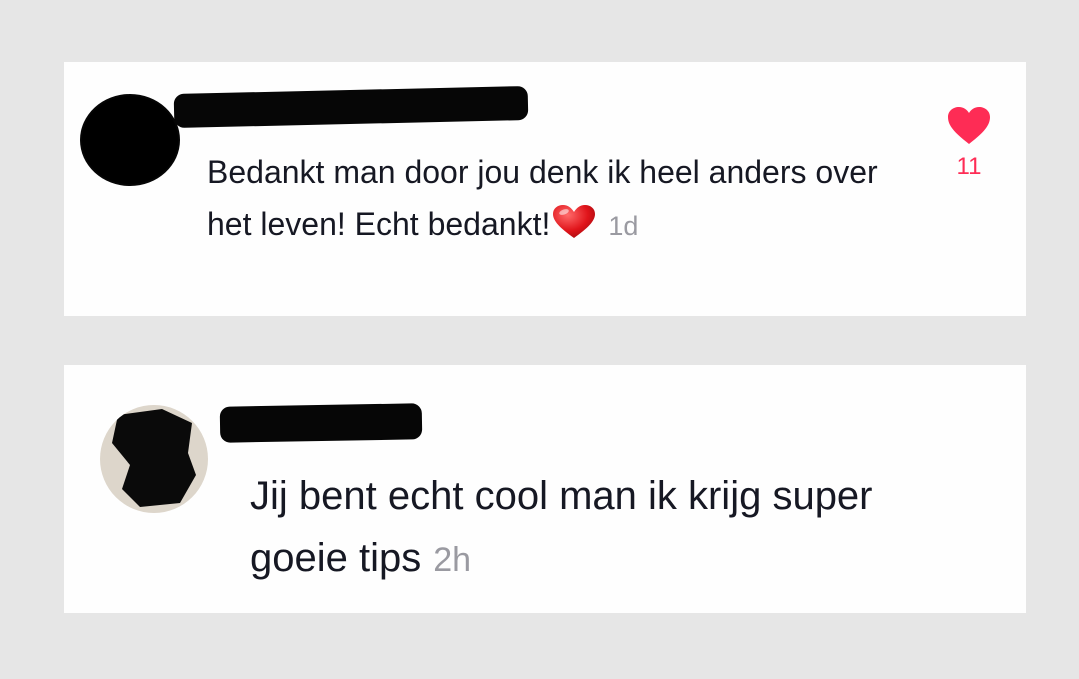 The height and width of the screenshot is (679, 1079). I want to click on like-count: 11, so click(969, 166).